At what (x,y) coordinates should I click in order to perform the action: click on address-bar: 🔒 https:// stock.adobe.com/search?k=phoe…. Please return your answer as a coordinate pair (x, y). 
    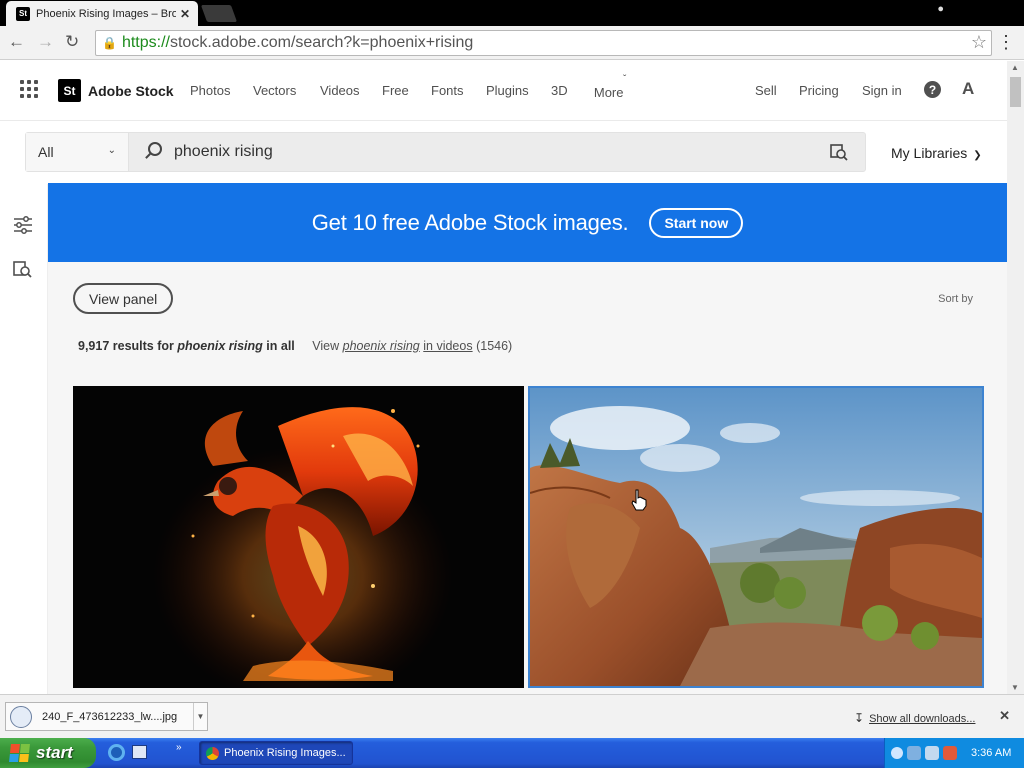
    Looking at the image, I should click on (543, 43).